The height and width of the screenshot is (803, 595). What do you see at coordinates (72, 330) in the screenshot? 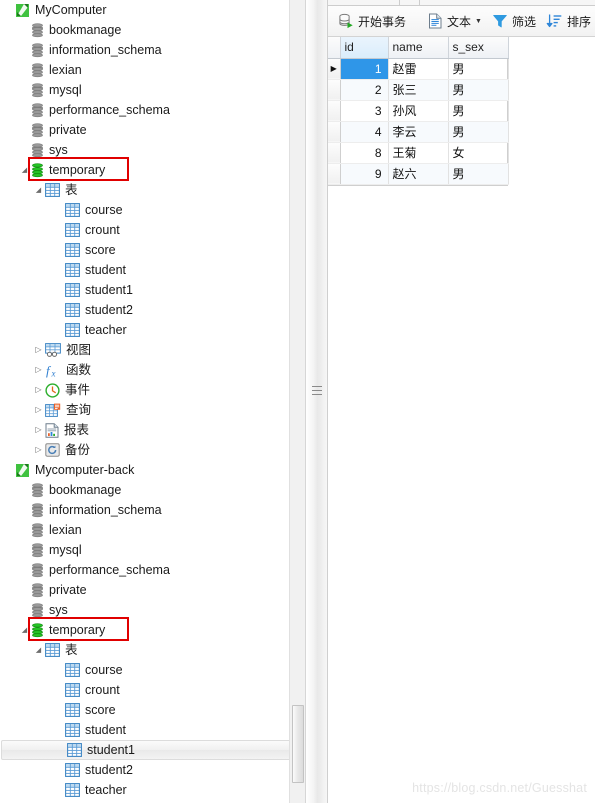
I see `table-icon` at bounding box center [72, 330].